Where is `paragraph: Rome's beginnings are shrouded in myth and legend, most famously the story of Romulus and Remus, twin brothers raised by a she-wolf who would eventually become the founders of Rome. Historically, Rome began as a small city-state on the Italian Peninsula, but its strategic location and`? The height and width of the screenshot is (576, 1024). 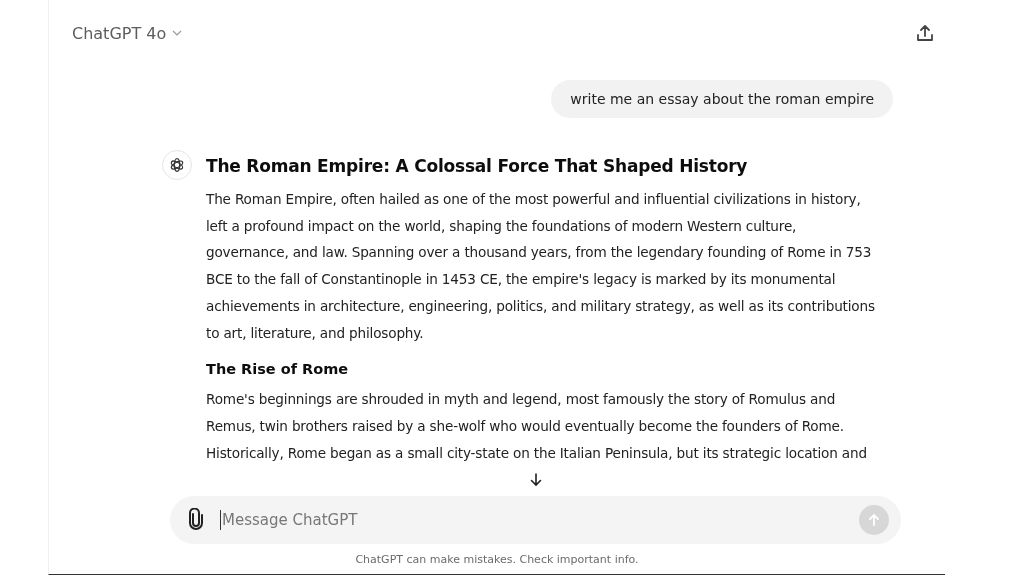 paragraph: Rome's beginnings are shrouded in myth and legend, most famously the story of Romulus and Remus, twin brothers raised by a she-wolf who would eventually become the founders of Rome. Historically, Rome began as a small city-state on the Italian Peninsula, but its strategic location and is located at coordinates (537, 426).